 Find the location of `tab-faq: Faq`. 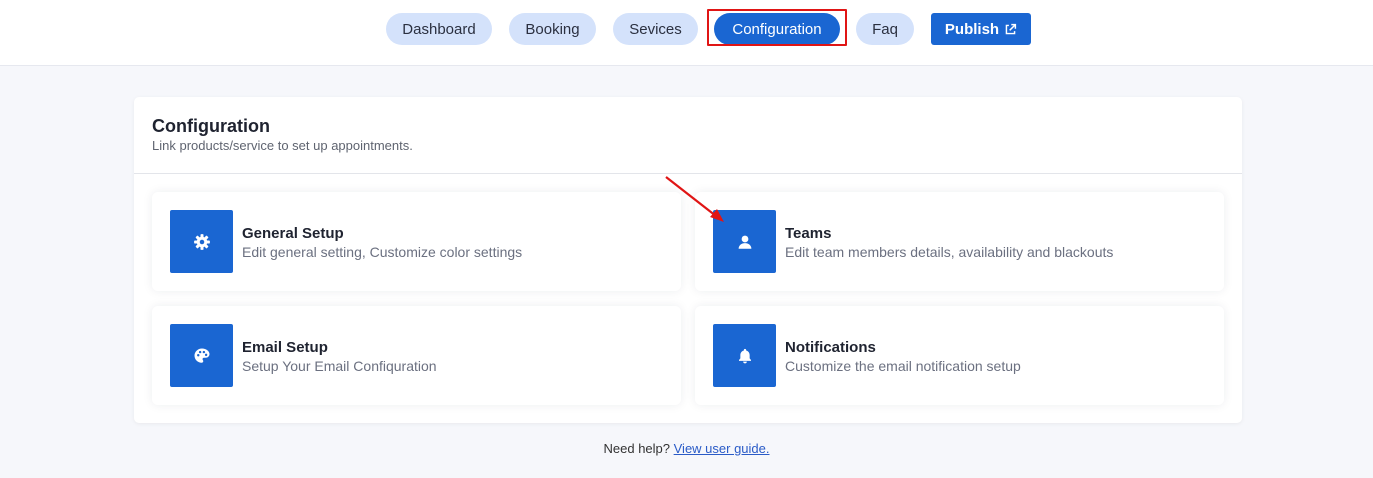

tab-faq: Faq is located at coordinates (885, 29).